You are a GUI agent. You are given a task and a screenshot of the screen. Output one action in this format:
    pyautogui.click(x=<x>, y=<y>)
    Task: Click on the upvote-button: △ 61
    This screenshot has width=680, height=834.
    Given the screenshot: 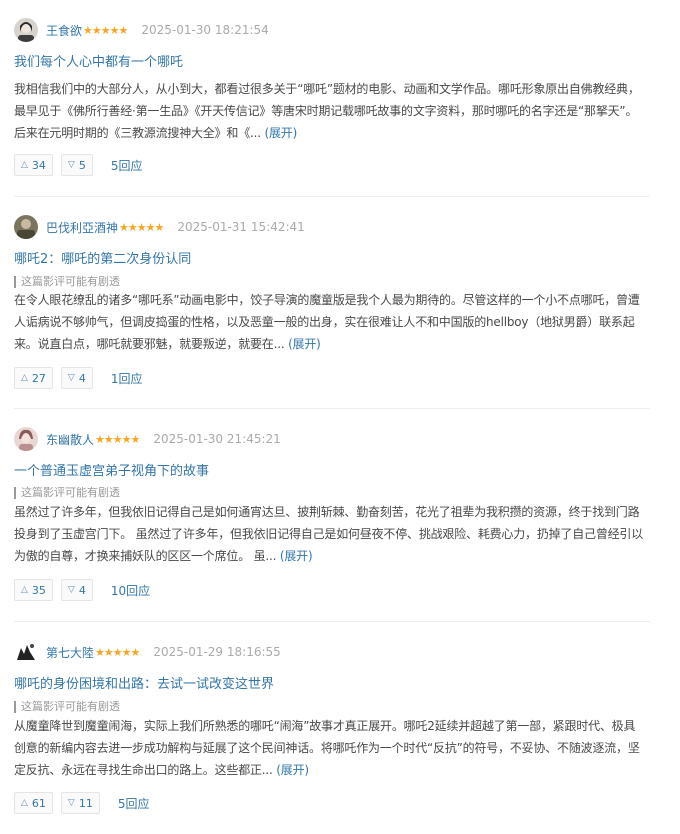 What is the action you would take?
    pyautogui.click(x=33, y=803)
    